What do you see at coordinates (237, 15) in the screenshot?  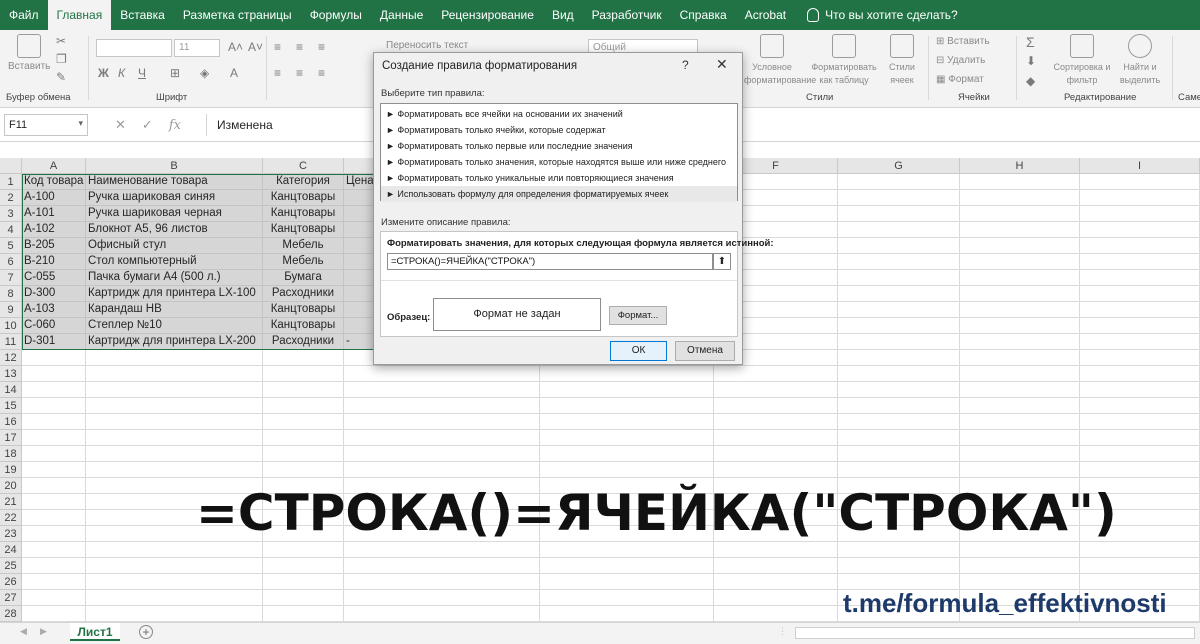 I see `ribbon-tab: Разметка страницы` at bounding box center [237, 15].